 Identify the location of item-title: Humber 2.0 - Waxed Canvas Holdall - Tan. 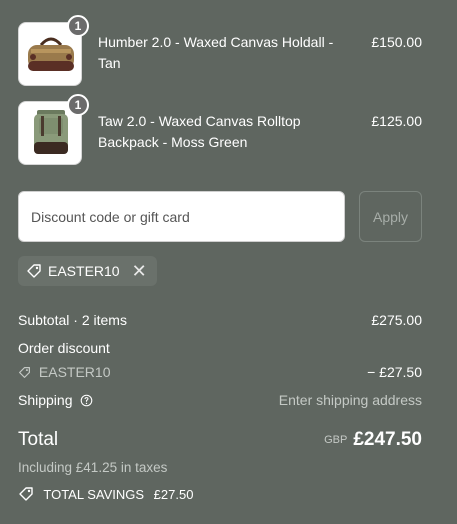
(216, 52).